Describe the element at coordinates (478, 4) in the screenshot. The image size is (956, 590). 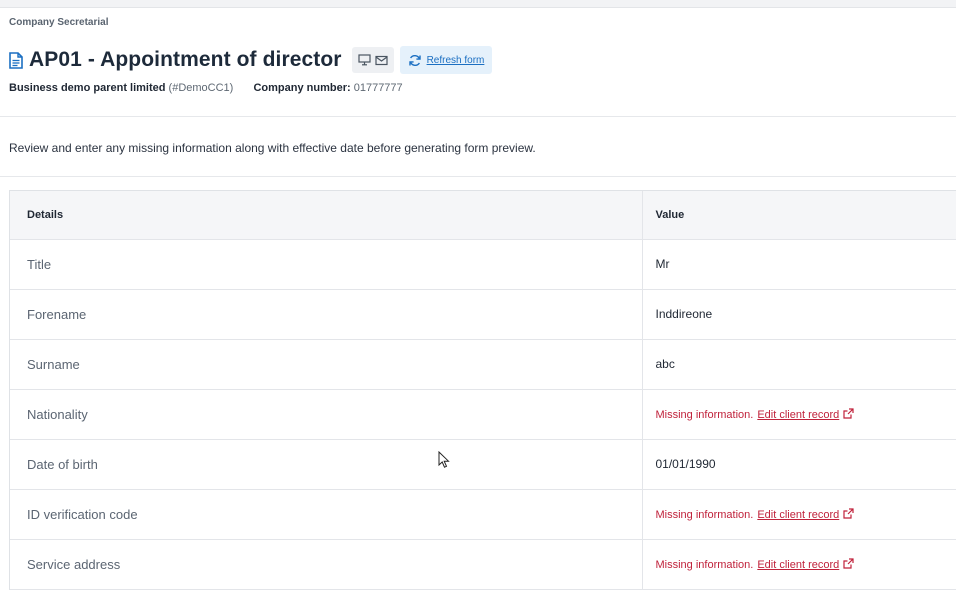
I see `top-bar` at that location.